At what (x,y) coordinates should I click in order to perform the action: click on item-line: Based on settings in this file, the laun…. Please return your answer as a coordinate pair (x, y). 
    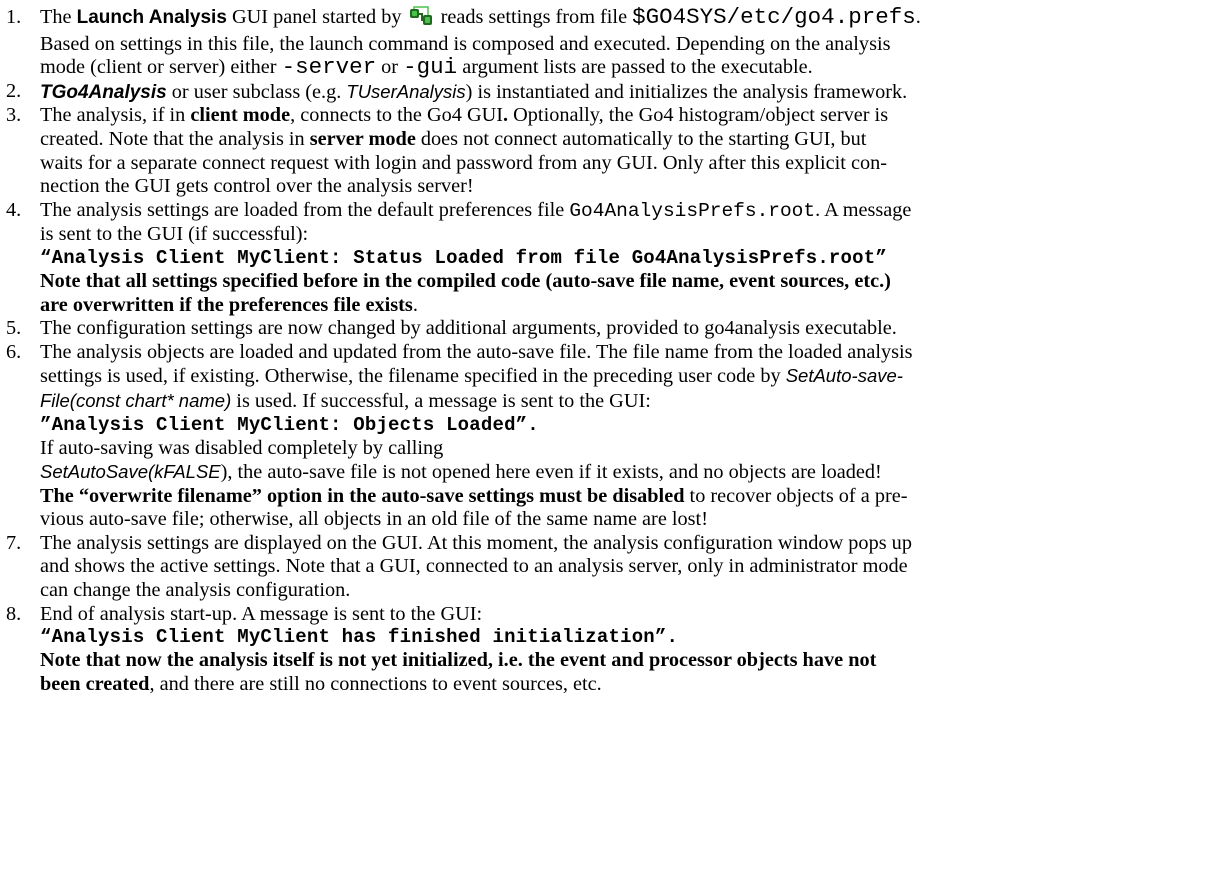
    Looking at the image, I should click on (465, 43).